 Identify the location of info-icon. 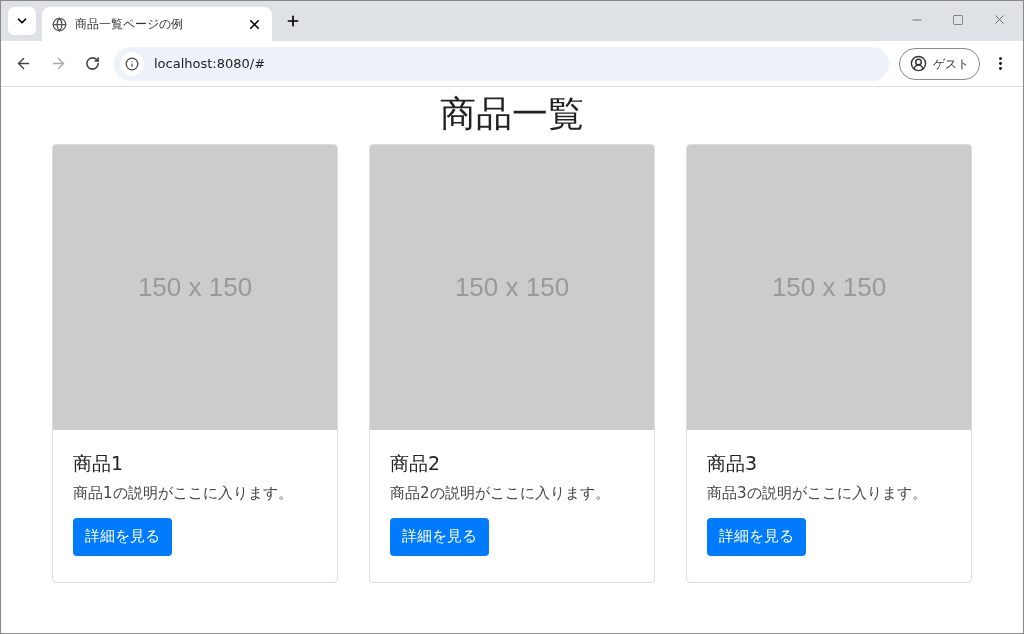
(132, 63).